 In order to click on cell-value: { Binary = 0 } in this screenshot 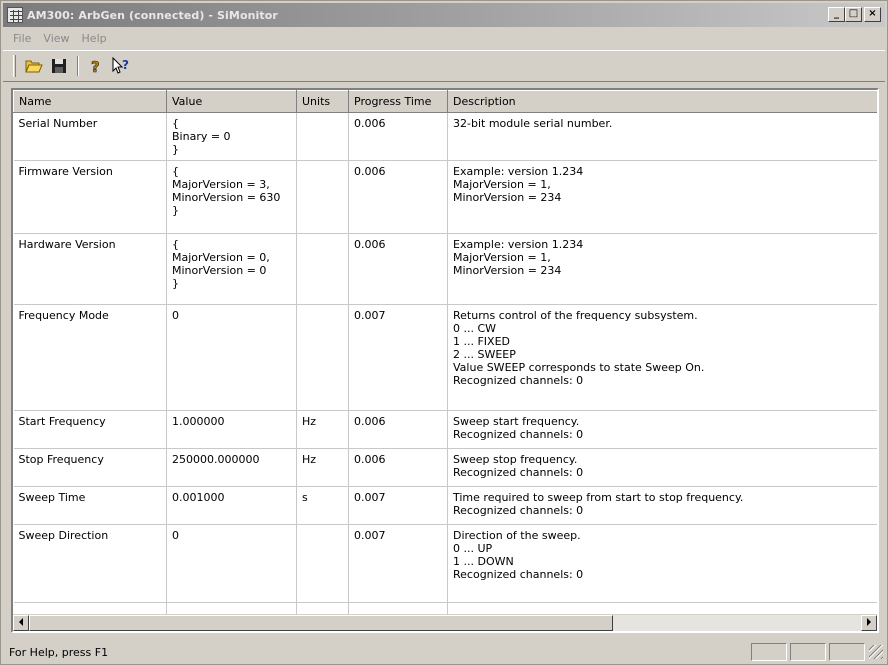, I will do `click(231, 136)`.